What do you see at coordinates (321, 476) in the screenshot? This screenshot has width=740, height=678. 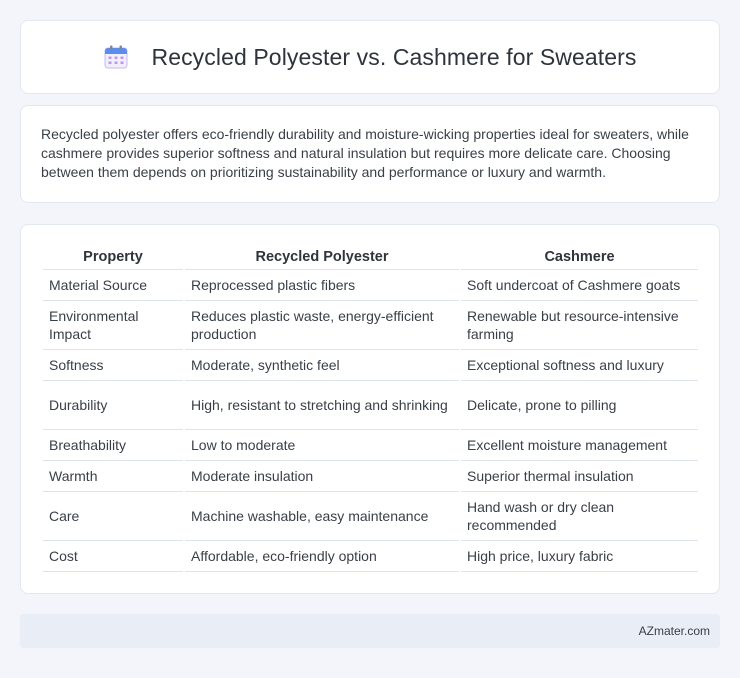 I see `polyester-cell: Moderate insulation` at bounding box center [321, 476].